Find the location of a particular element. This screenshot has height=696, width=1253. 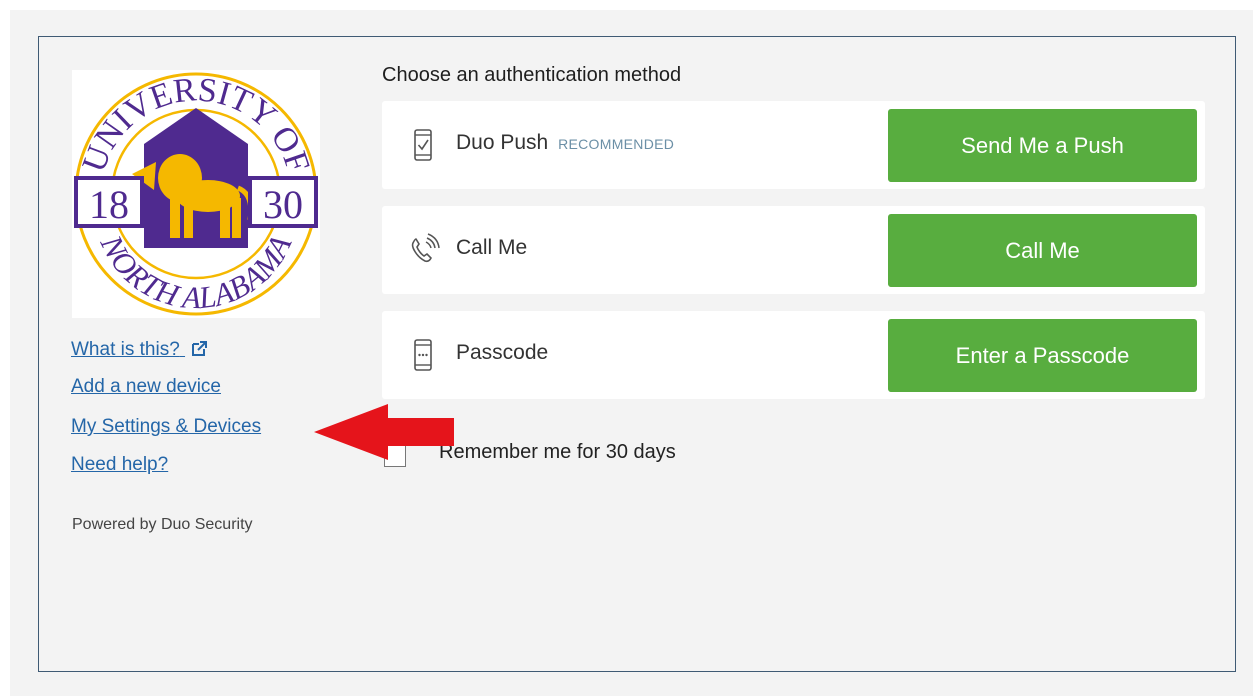

remember-me-label: Remember me for 30 days is located at coordinates (557, 452).